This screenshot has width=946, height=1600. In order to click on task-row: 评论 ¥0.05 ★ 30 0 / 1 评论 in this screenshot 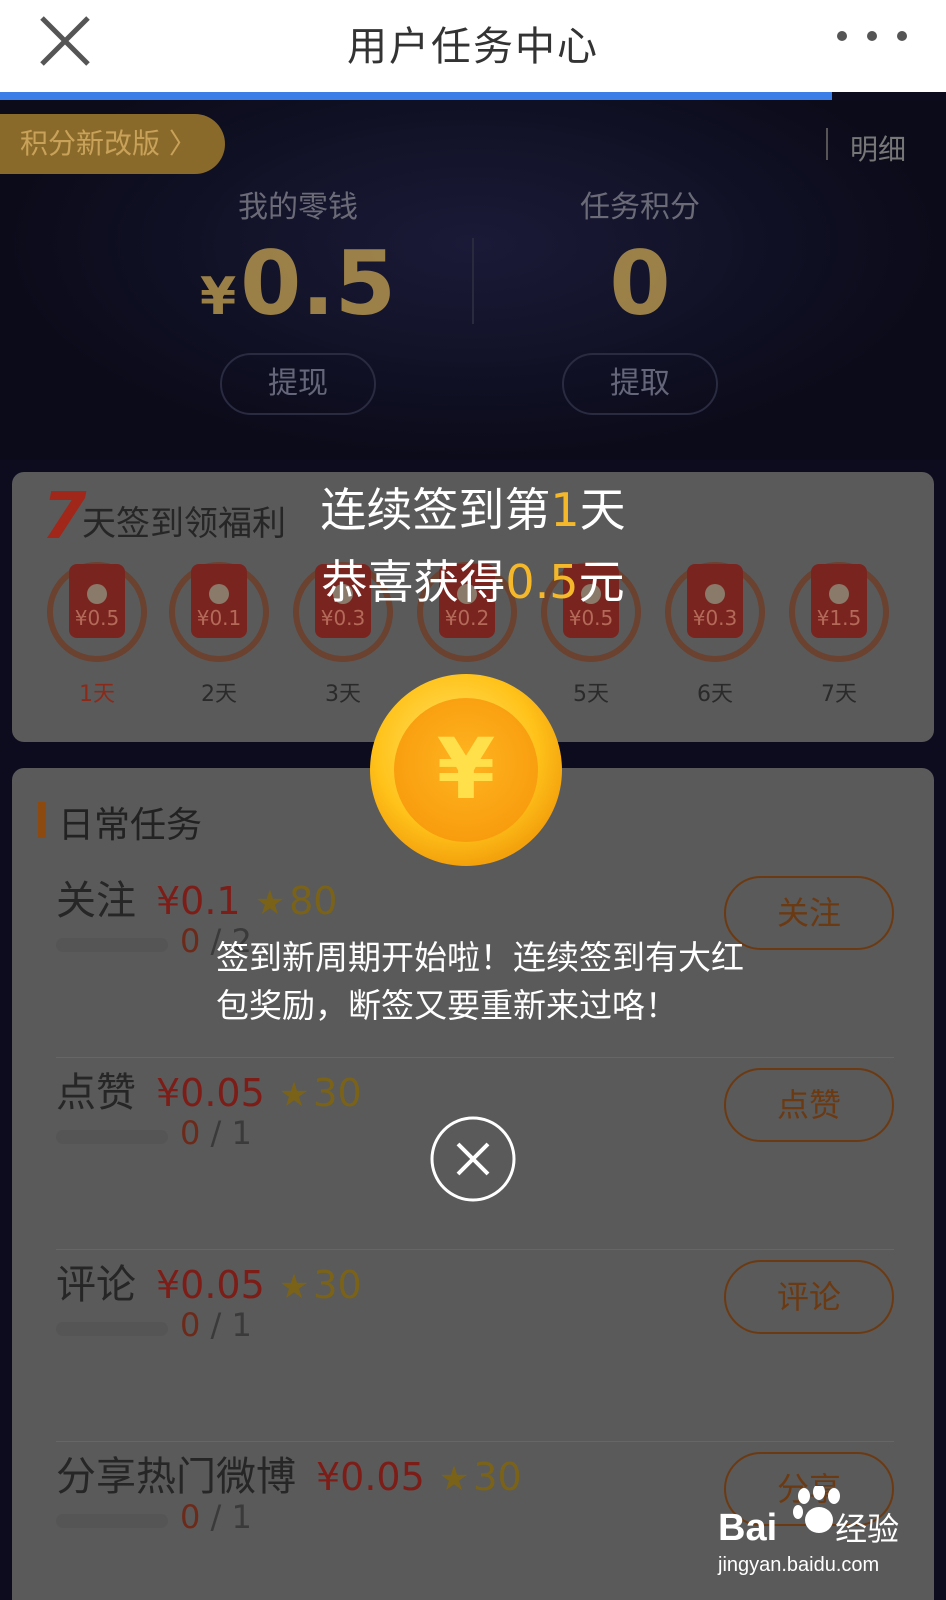, I will do `click(473, 1347)`.